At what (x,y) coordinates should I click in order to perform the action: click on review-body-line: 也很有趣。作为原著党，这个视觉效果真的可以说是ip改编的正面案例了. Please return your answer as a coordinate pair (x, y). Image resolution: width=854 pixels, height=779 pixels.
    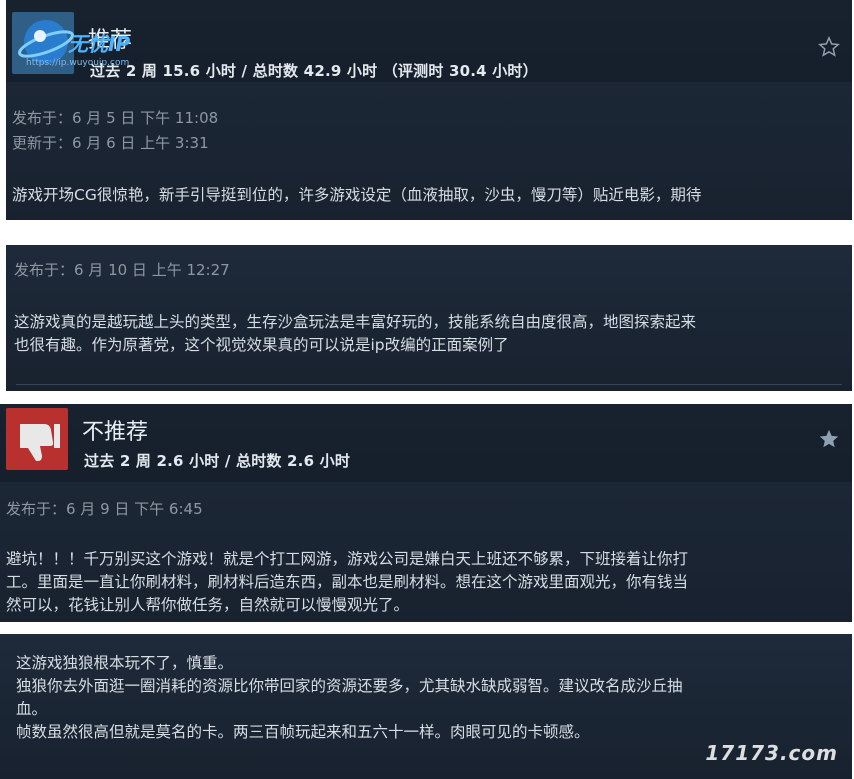
    Looking at the image, I should click on (261, 345).